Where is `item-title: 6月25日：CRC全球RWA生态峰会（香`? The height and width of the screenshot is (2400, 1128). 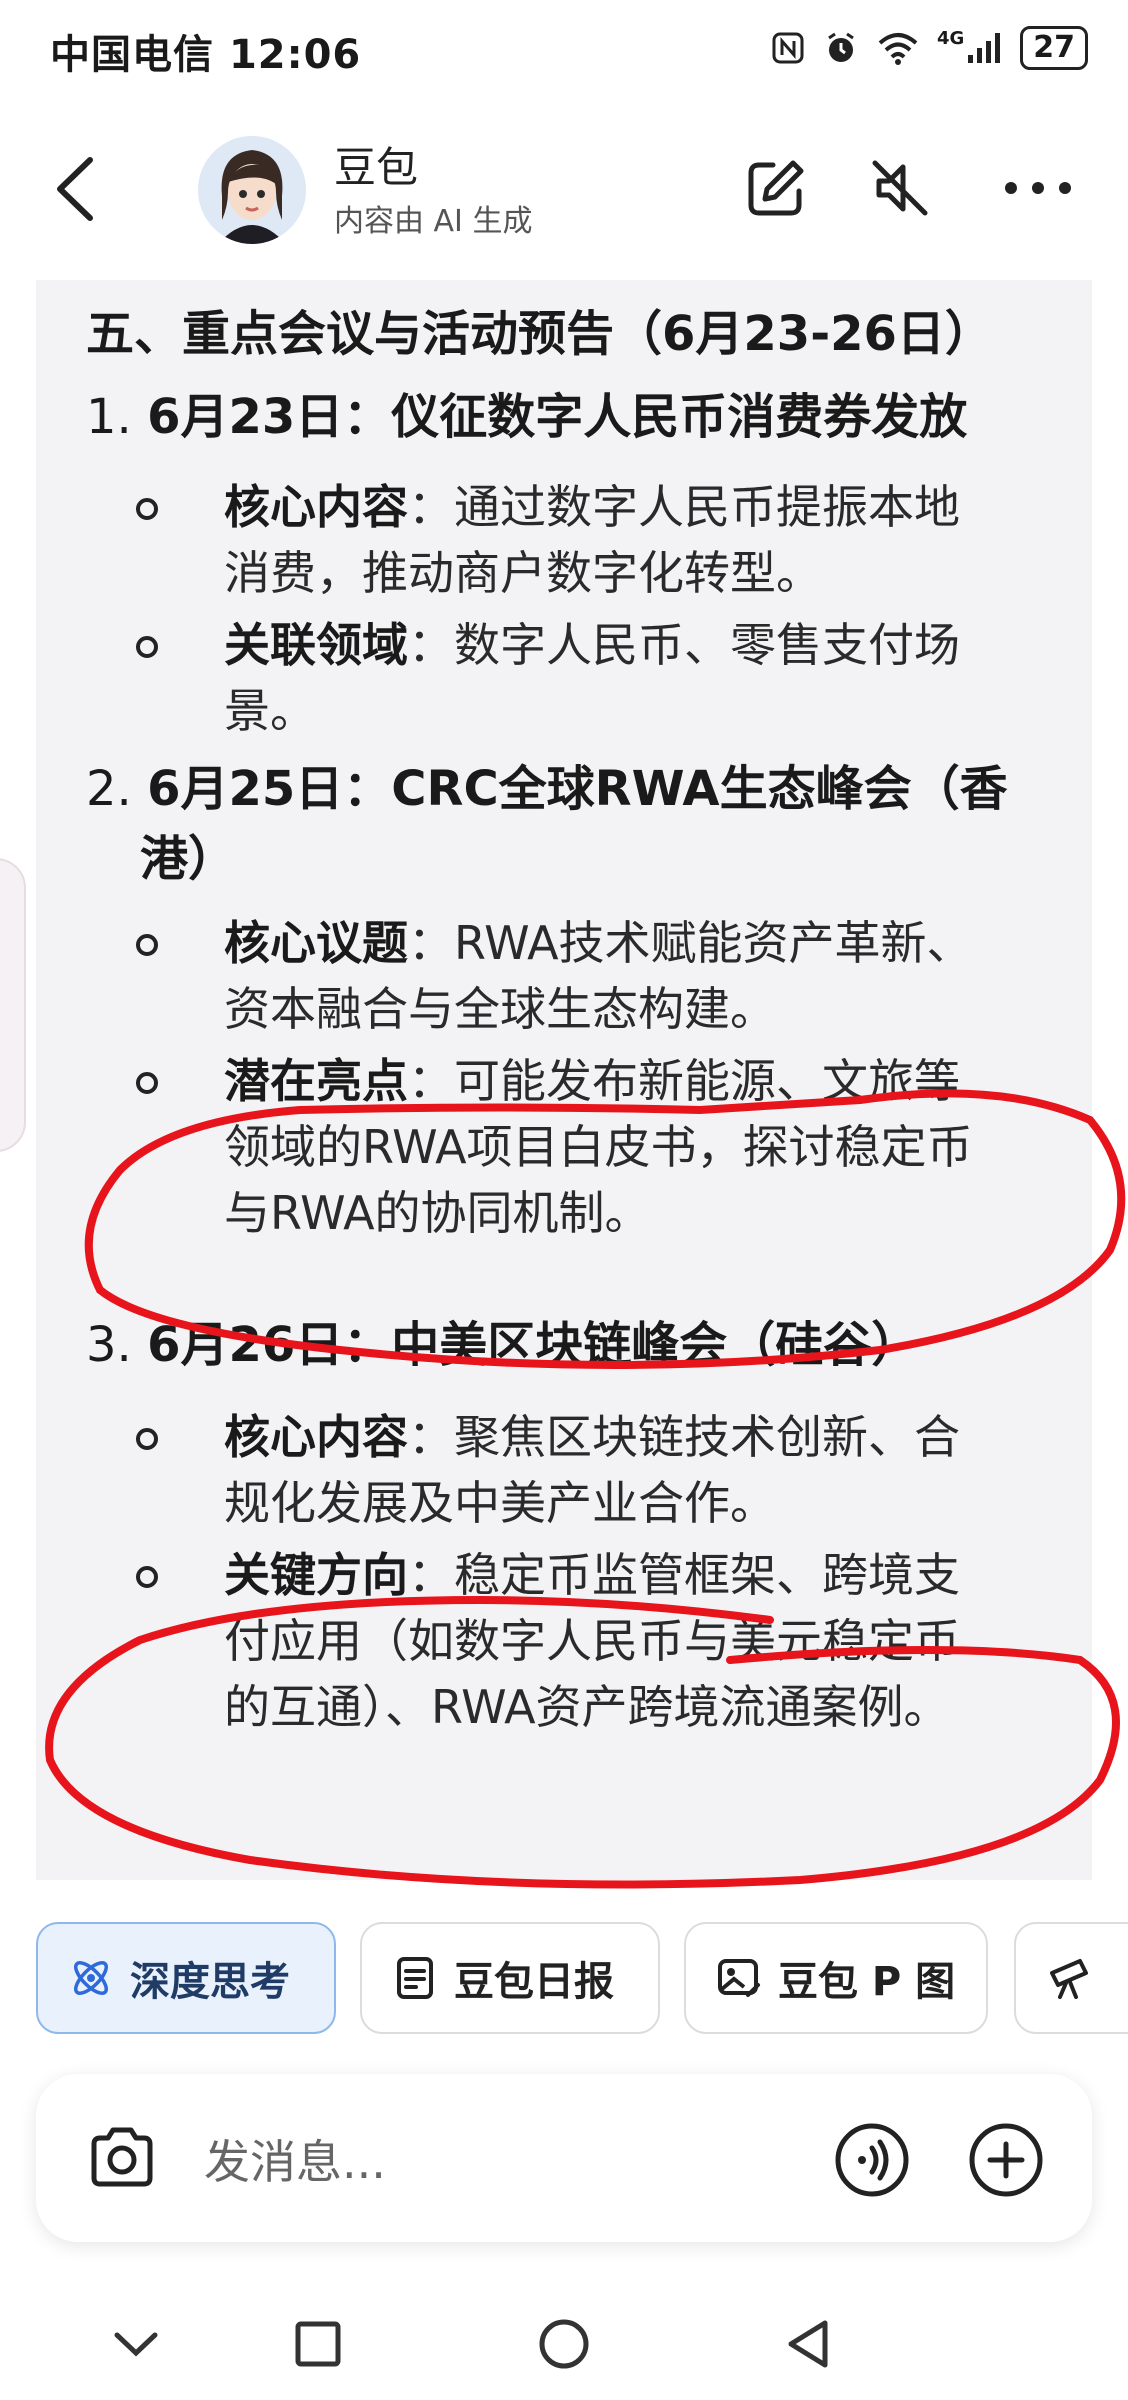
item-title: 6月25日：CRC全球RWA生态峰会（香 is located at coordinates (577, 789).